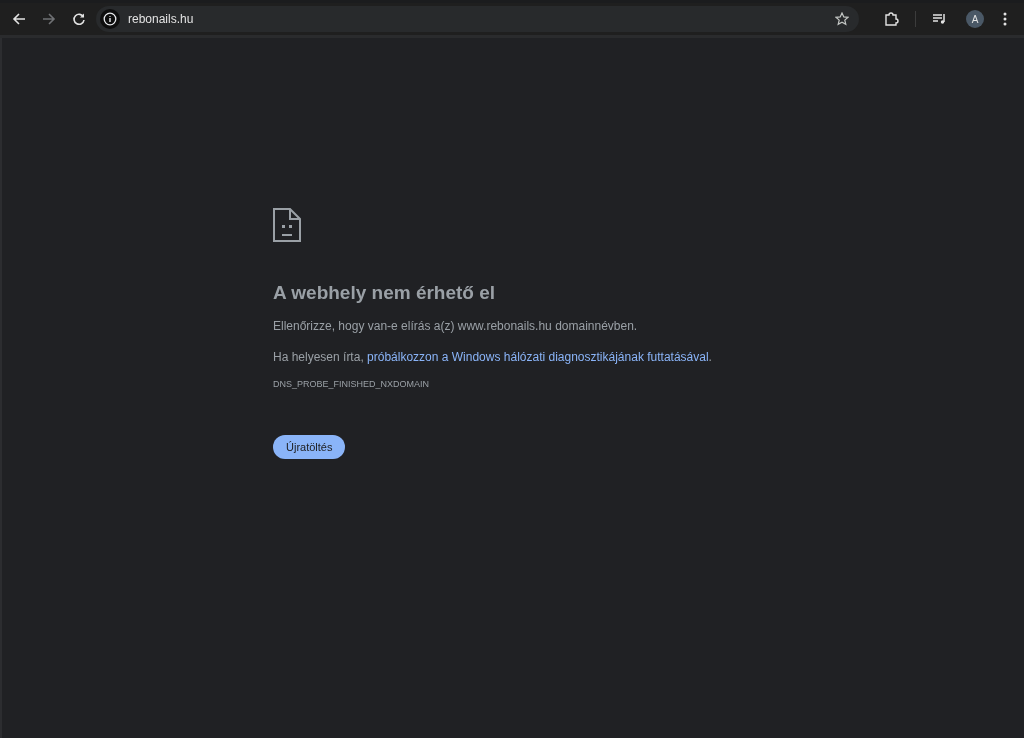 This screenshot has height=738, width=1024. What do you see at coordinates (975, 19) in the screenshot?
I see `profile-avatar: A` at bounding box center [975, 19].